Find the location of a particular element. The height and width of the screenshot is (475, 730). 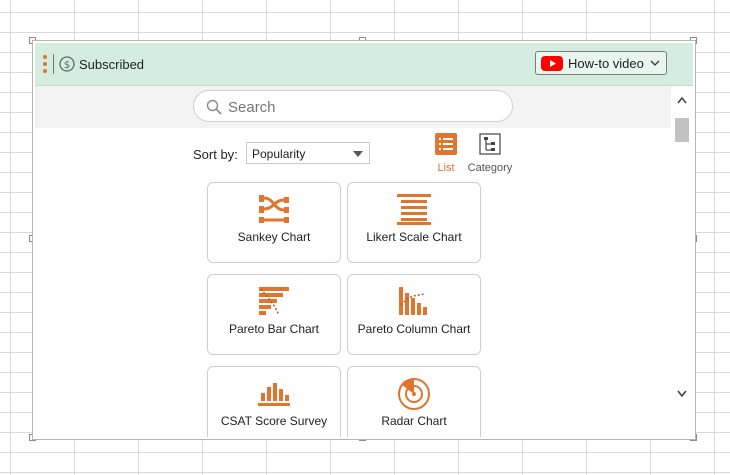

view-list-label: List is located at coordinates (446, 168).